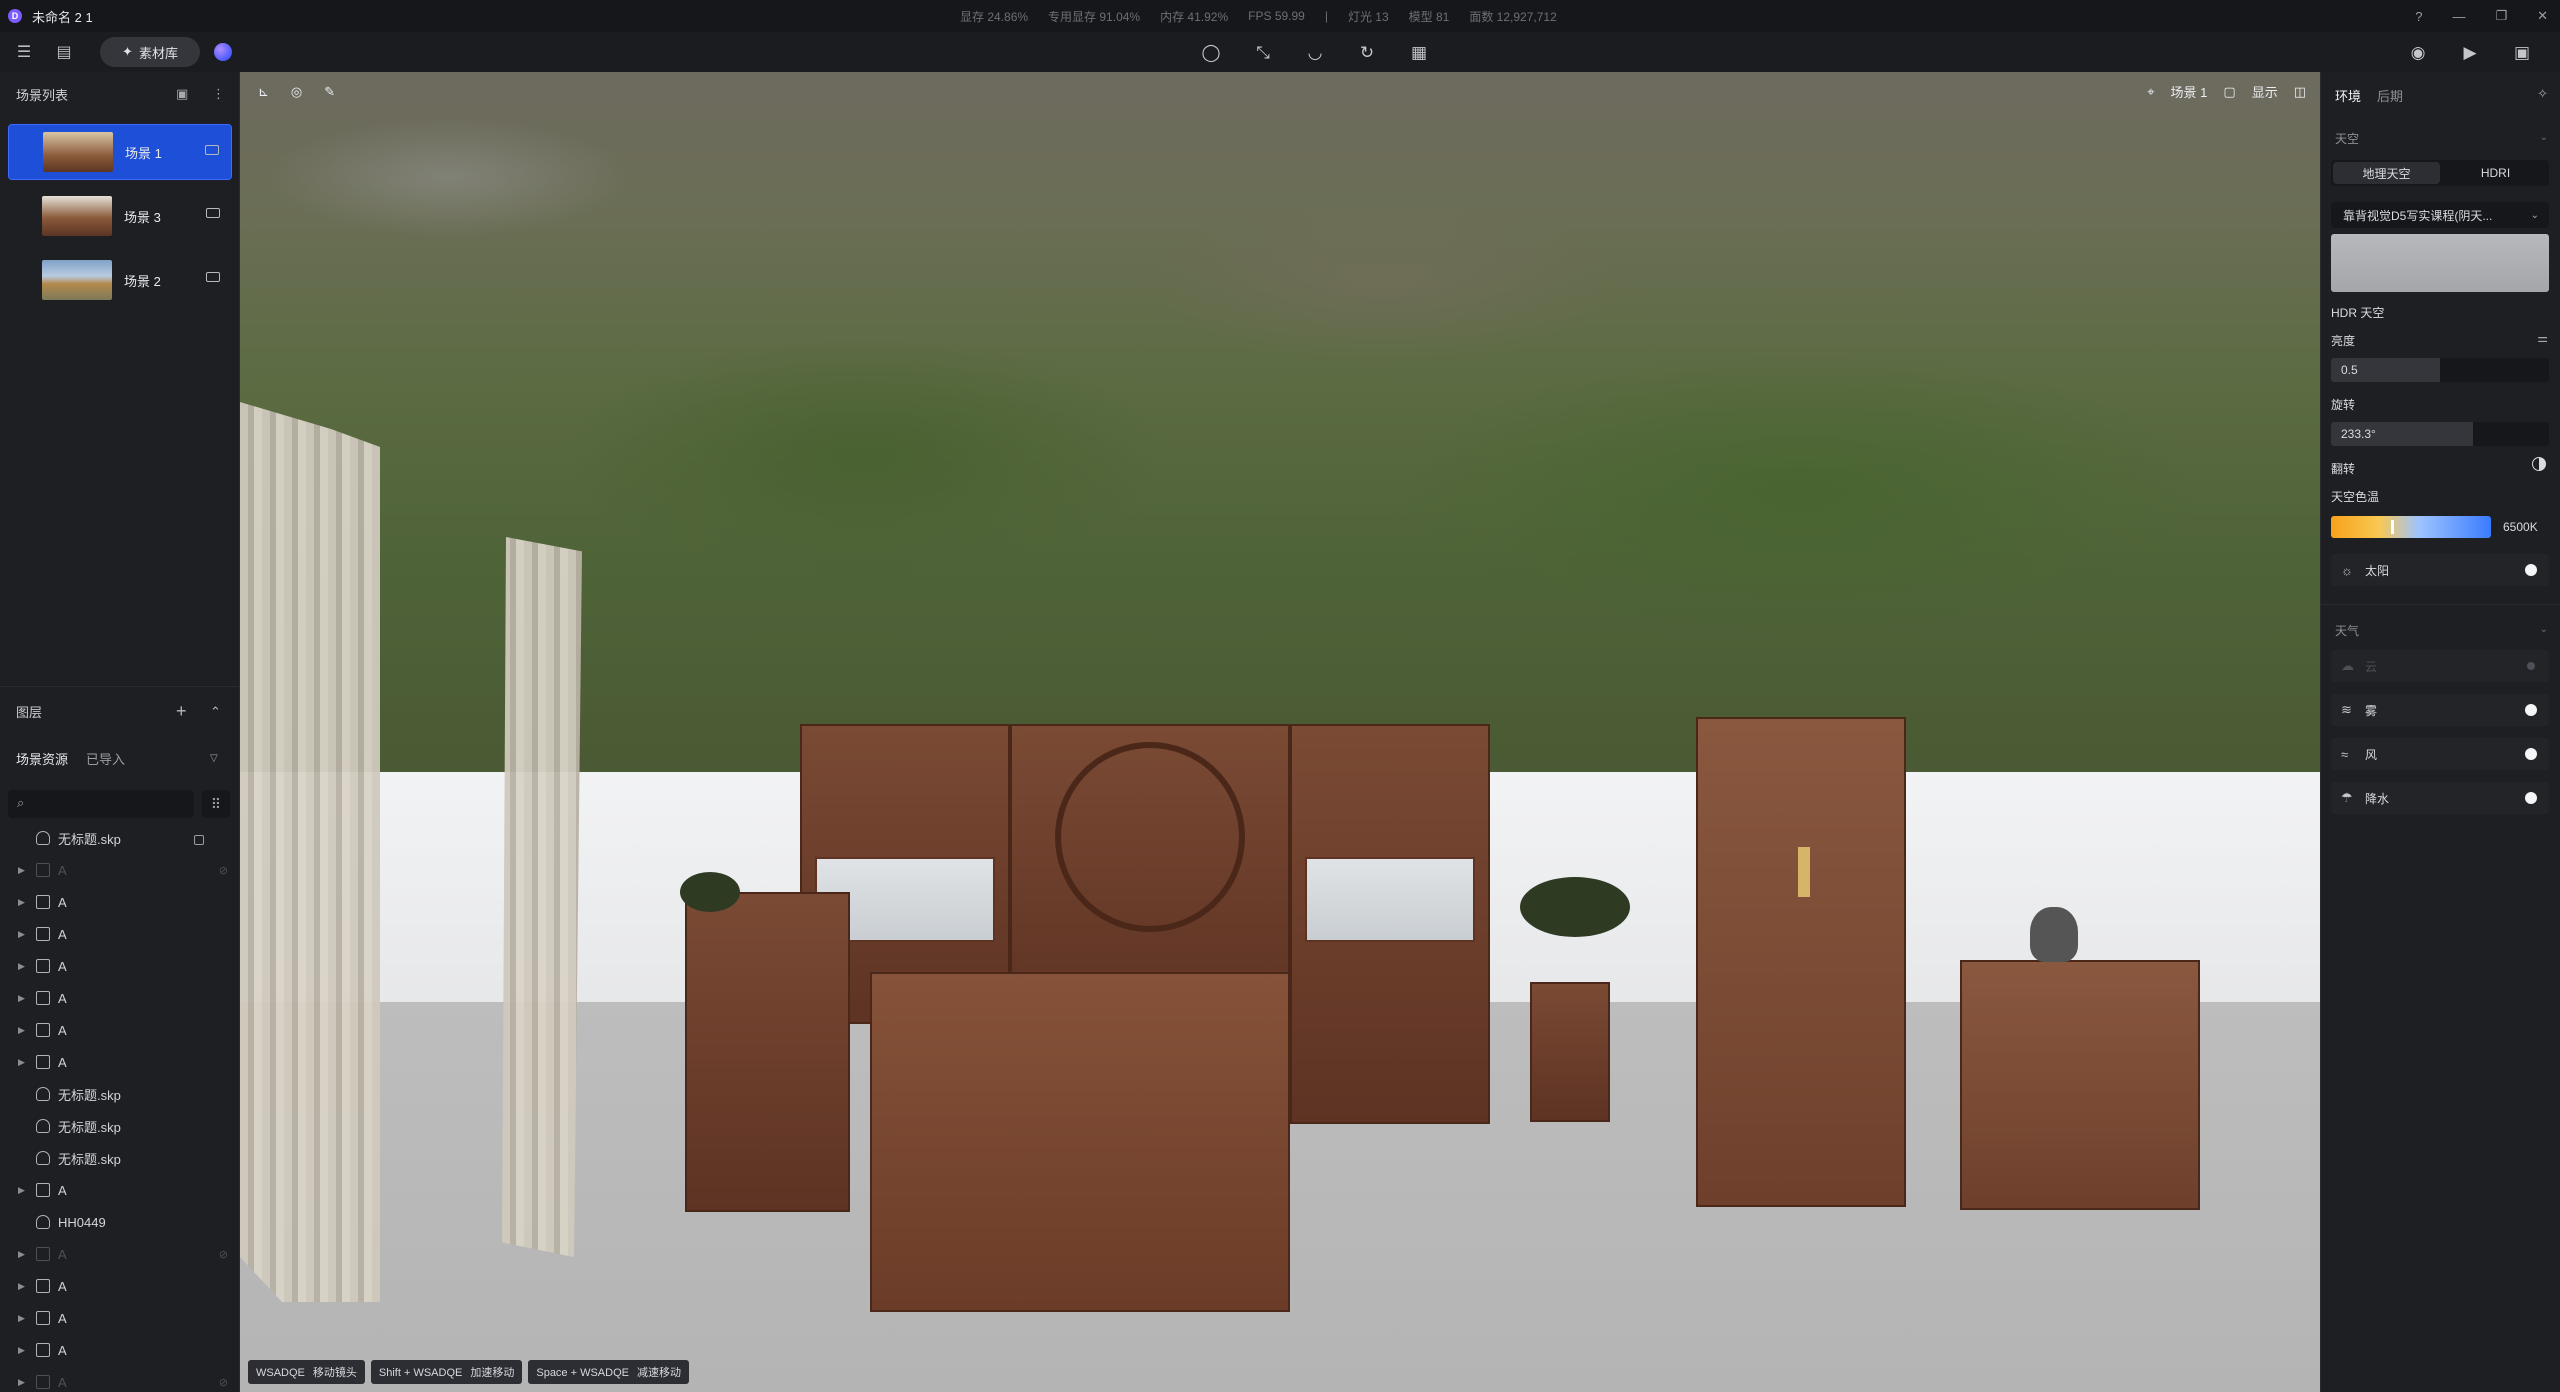 This screenshot has height=1392, width=2560. What do you see at coordinates (2440, 710) in the screenshot?
I see `weather-row: ≋ 雾` at bounding box center [2440, 710].